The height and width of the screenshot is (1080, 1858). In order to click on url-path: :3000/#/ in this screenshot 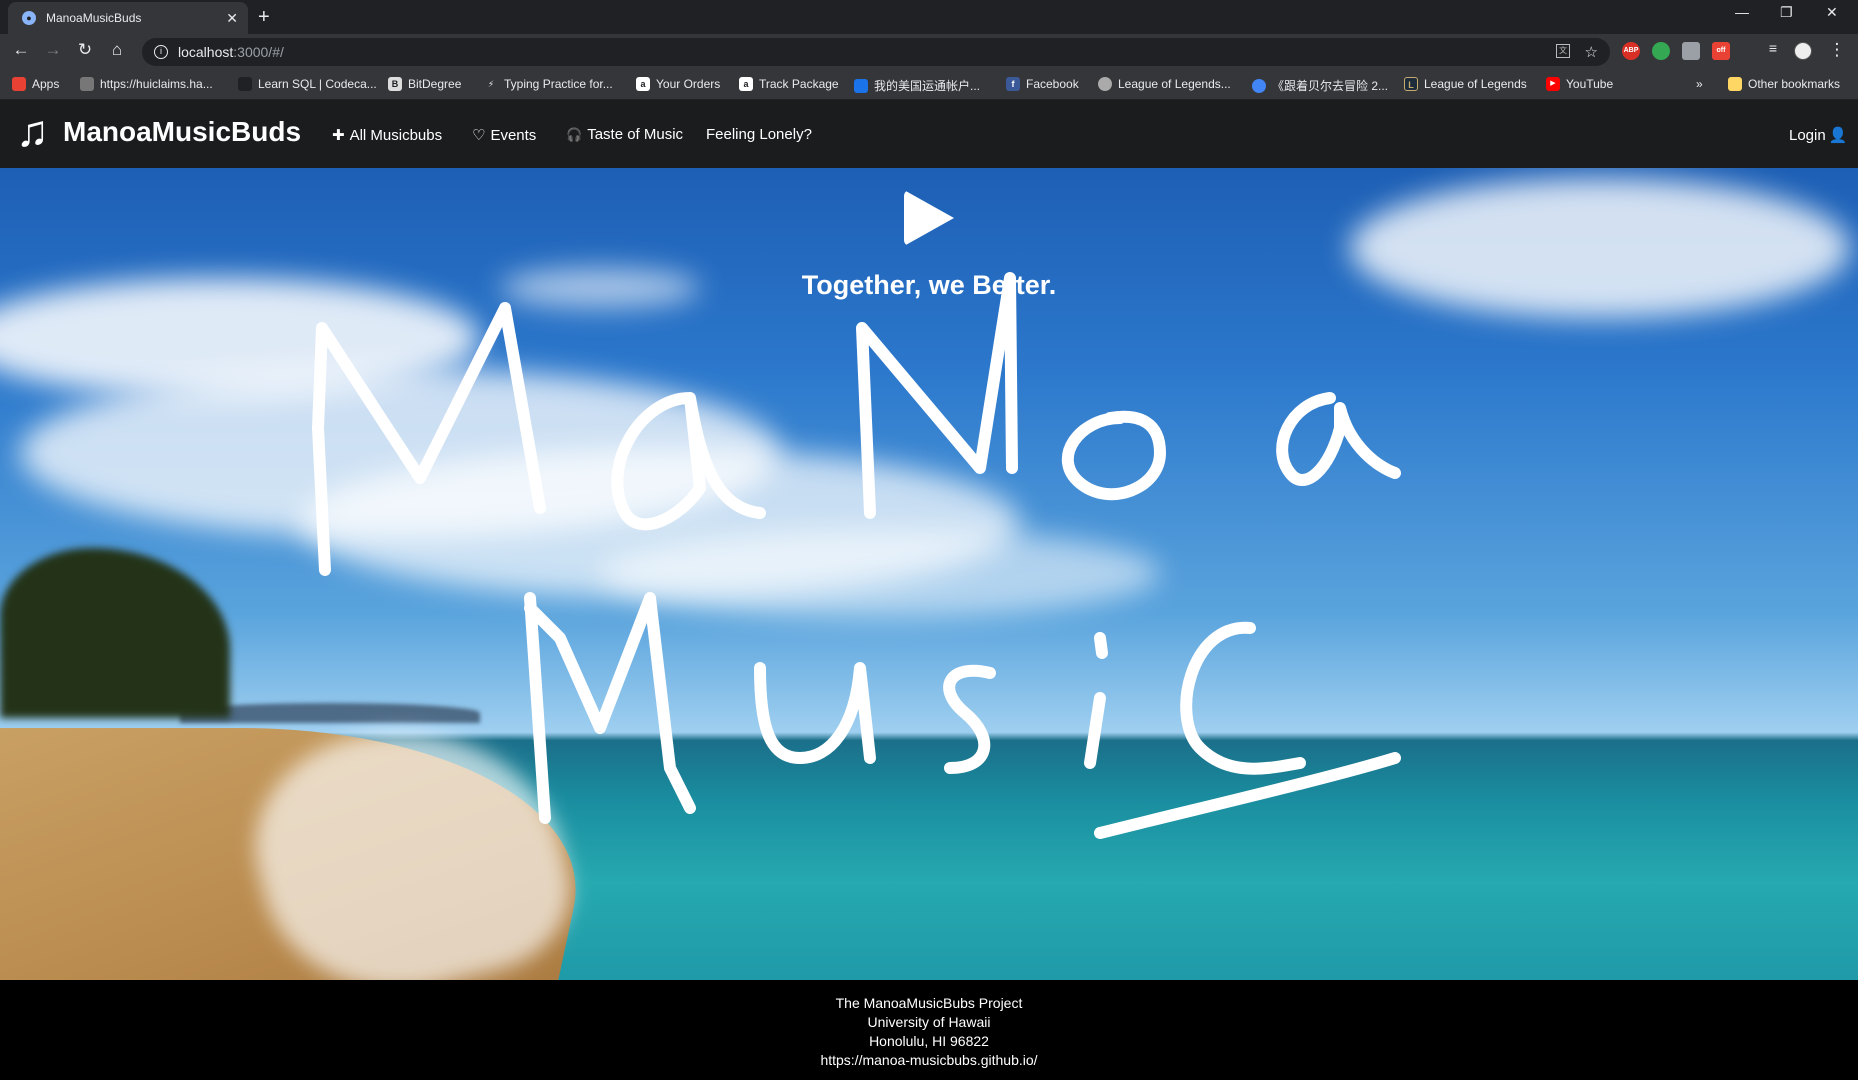, I will do `click(258, 52)`.